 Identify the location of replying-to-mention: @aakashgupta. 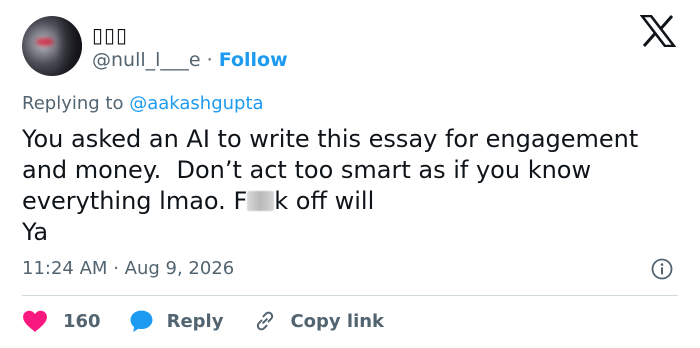
(196, 103).